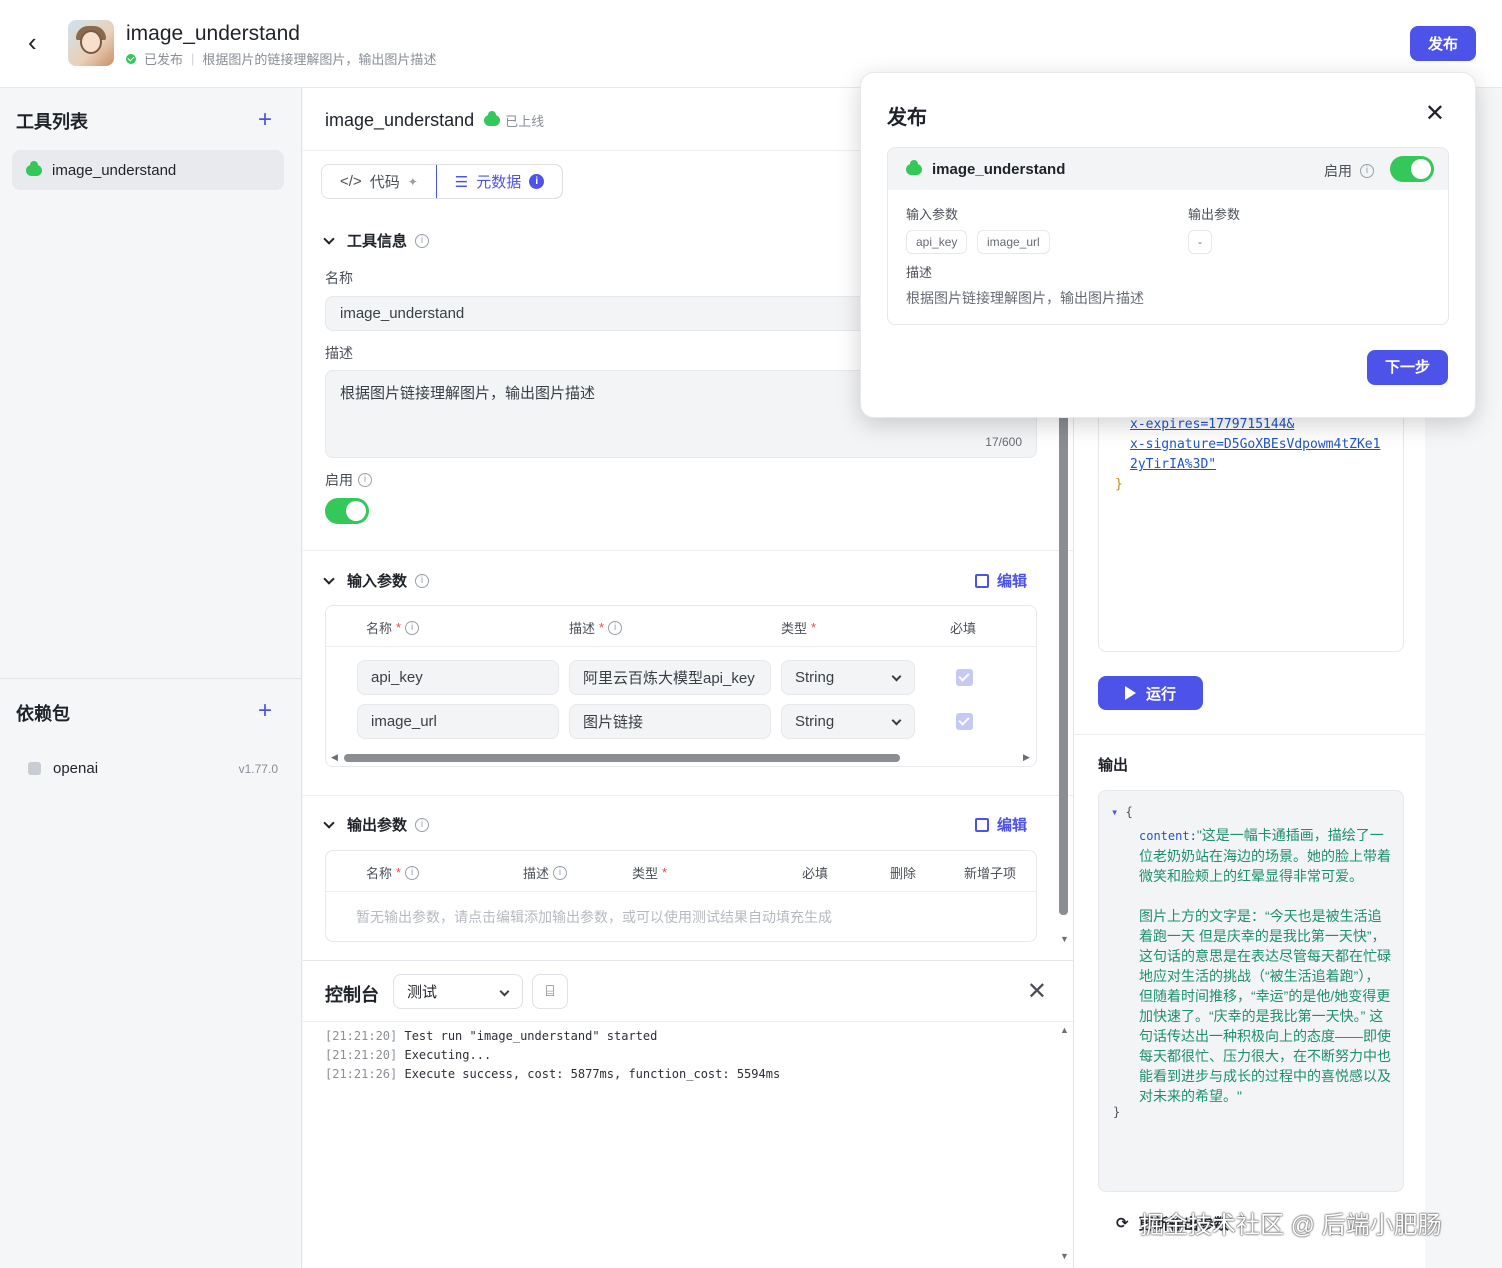 The height and width of the screenshot is (1268, 1502). I want to click on dependency-item: openai v1.77.0, so click(153, 768).